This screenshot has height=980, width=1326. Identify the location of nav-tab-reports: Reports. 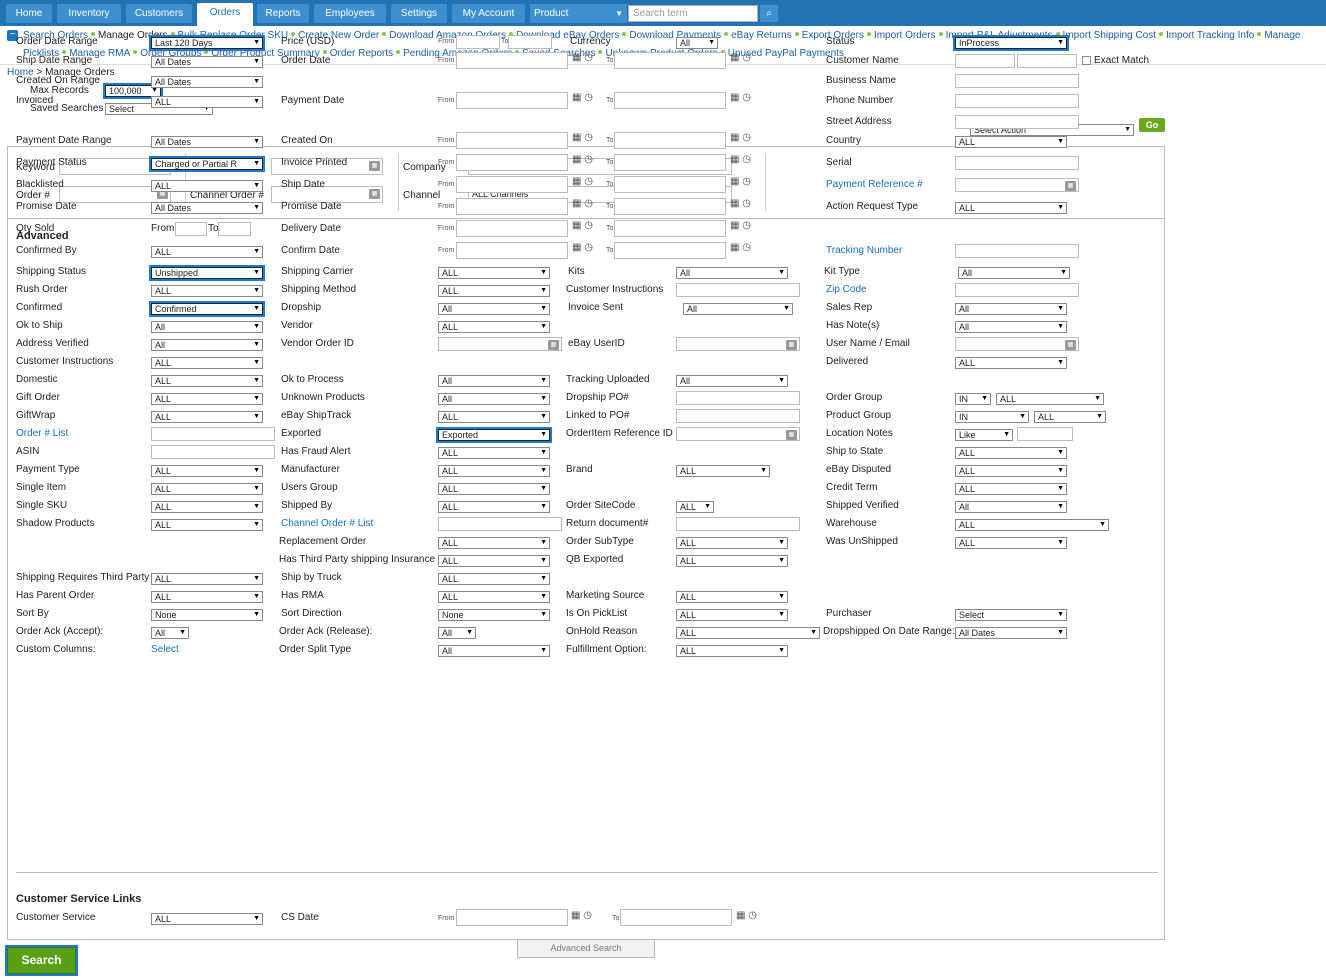
(283, 13).